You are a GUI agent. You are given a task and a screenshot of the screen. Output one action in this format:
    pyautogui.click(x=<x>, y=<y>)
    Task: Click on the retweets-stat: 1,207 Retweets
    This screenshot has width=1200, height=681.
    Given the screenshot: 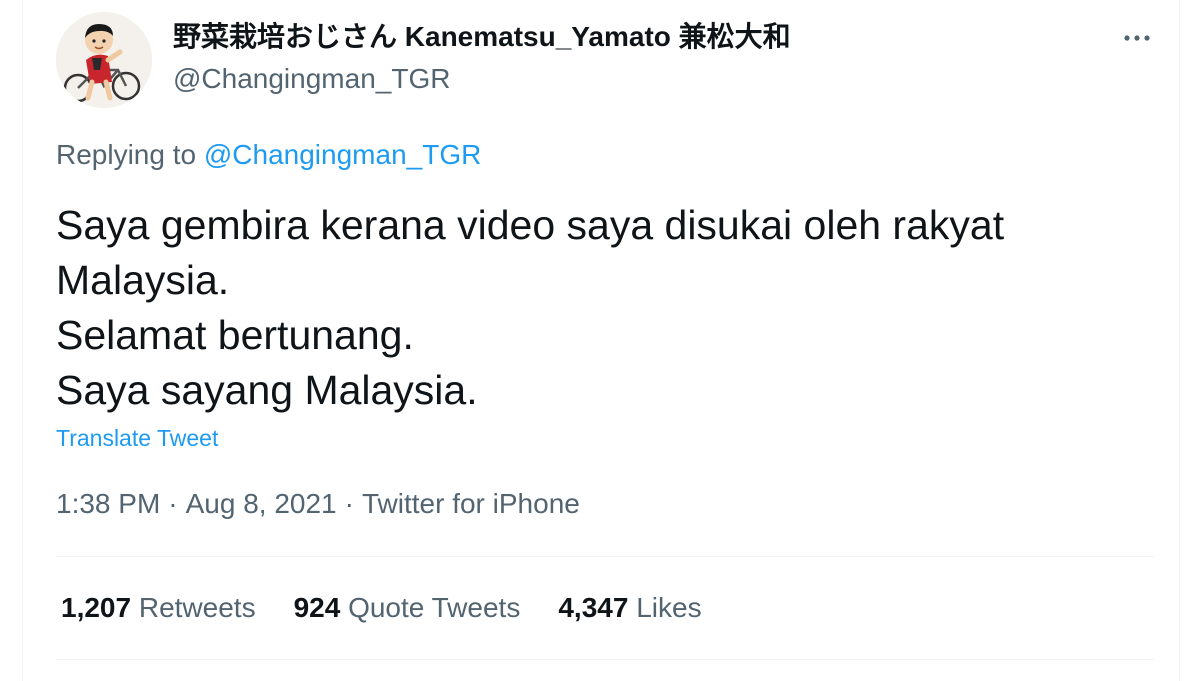 What is the action you would take?
    pyautogui.click(x=158, y=608)
    